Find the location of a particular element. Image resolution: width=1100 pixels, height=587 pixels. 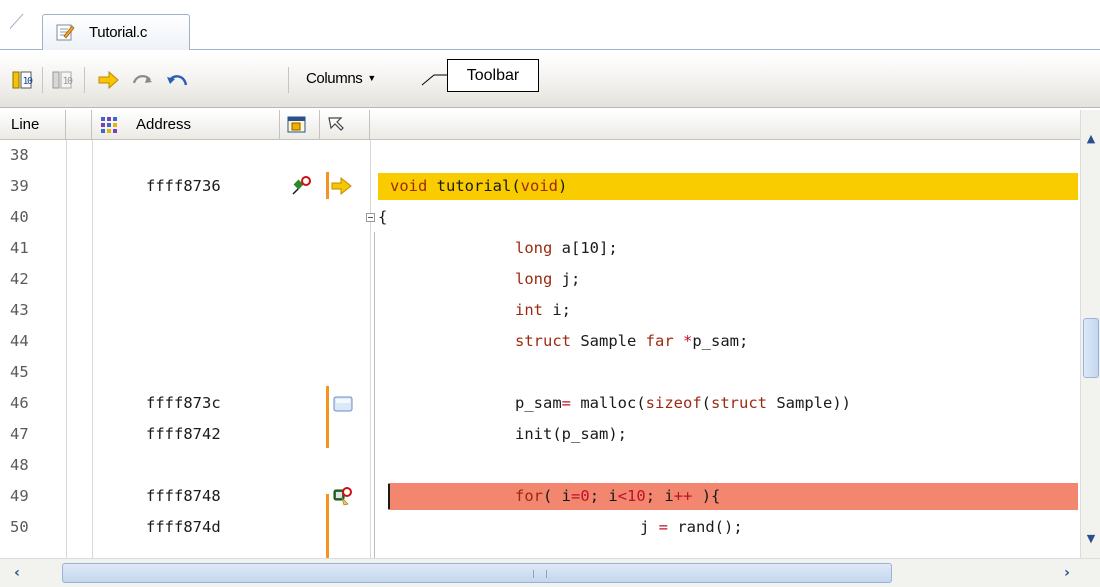

hardware-breakpoint-icon is located at coordinates (344, 496).